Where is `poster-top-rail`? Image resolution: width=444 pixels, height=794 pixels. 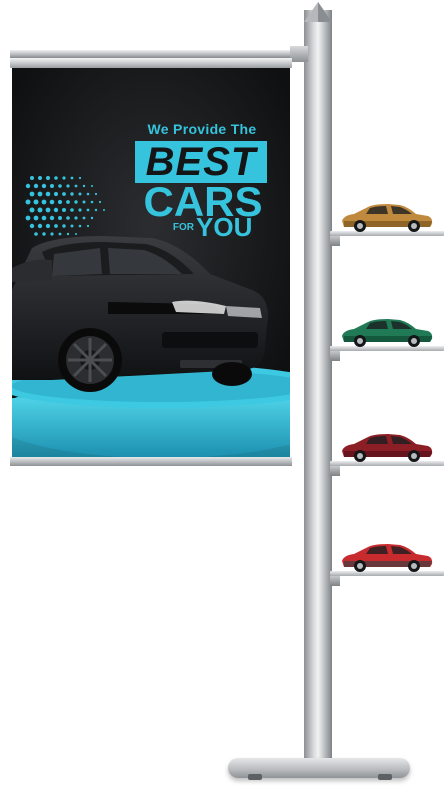 poster-top-rail is located at coordinates (151, 63).